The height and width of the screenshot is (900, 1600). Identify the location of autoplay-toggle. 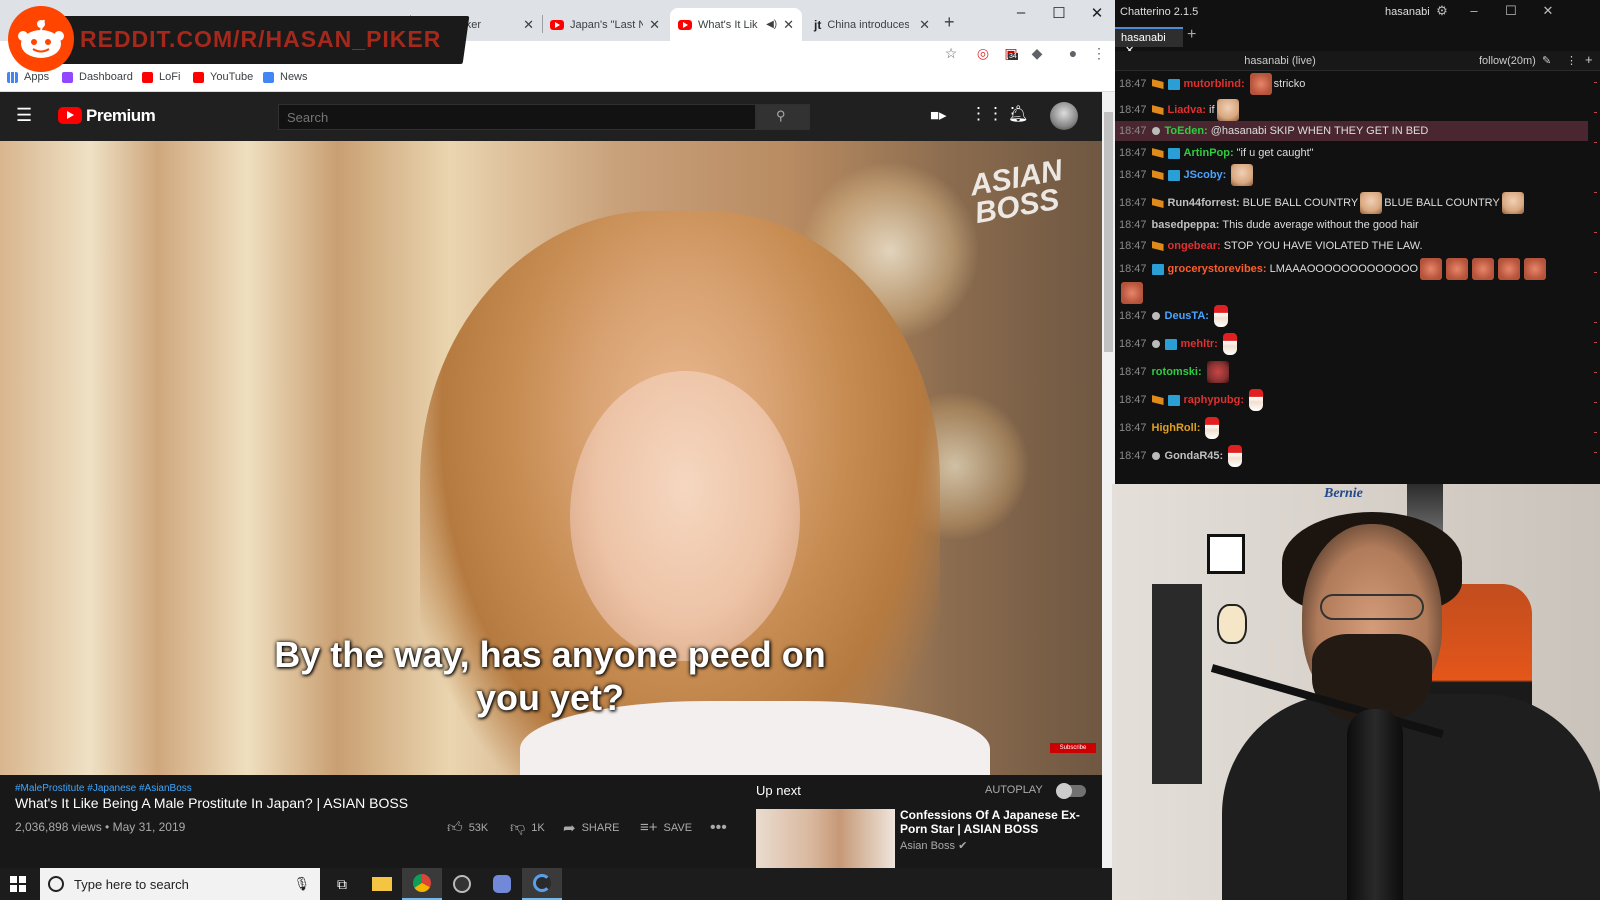
(1071, 791).